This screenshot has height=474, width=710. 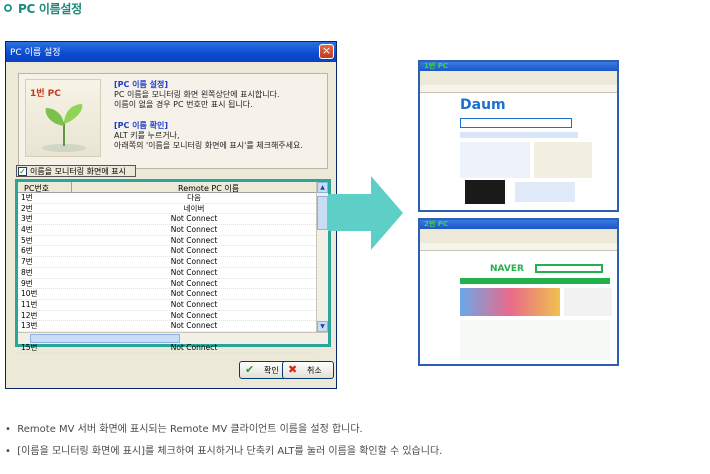 What do you see at coordinates (436, 224) in the screenshot?
I see `pc-name-overlay: 2번 PC` at bounding box center [436, 224].